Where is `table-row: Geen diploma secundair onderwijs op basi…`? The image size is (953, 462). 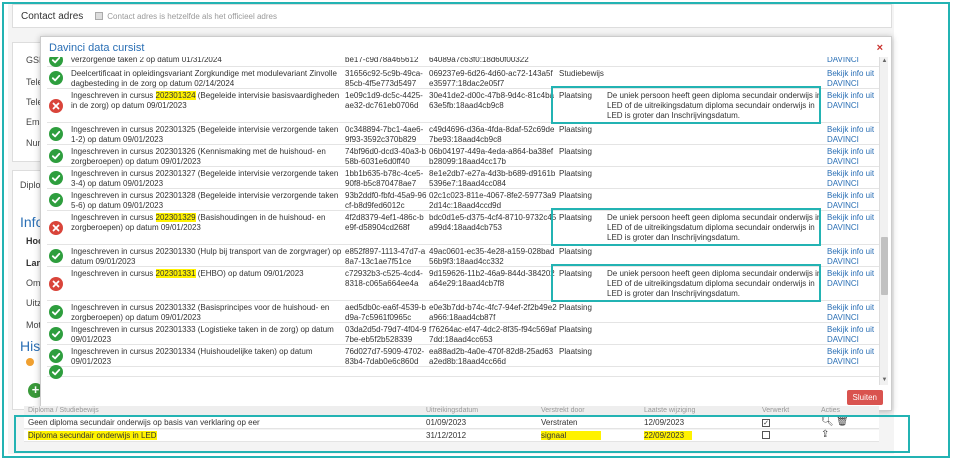 table-row: Geen diploma secundair onderwijs op basi… is located at coordinates (451, 422).